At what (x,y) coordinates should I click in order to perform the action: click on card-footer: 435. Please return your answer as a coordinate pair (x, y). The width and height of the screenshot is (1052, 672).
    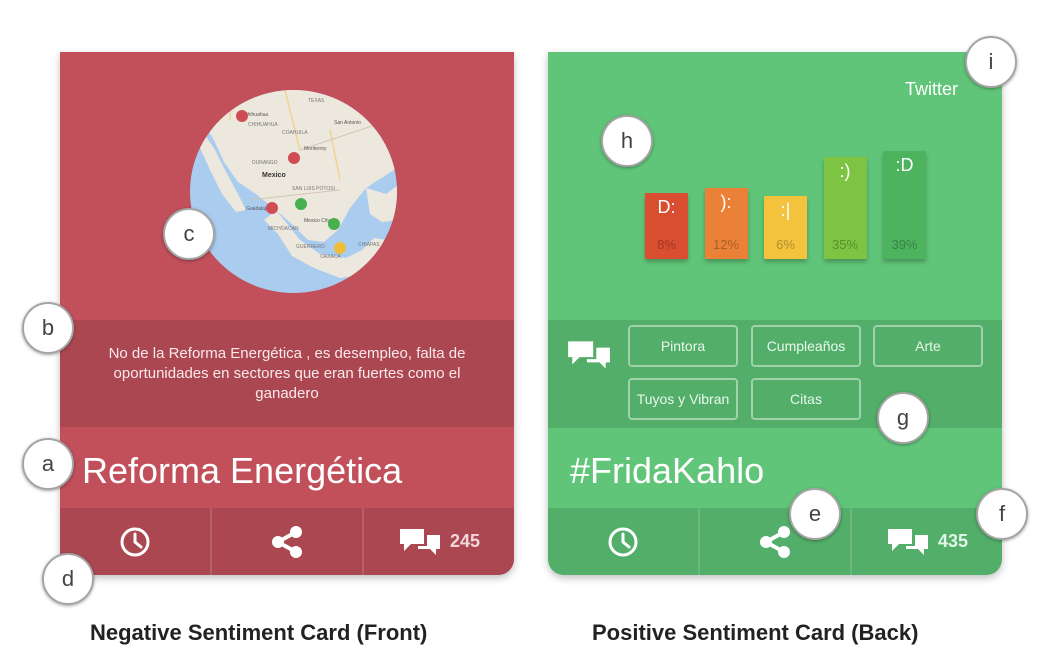
    Looking at the image, I should click on (775, 541).